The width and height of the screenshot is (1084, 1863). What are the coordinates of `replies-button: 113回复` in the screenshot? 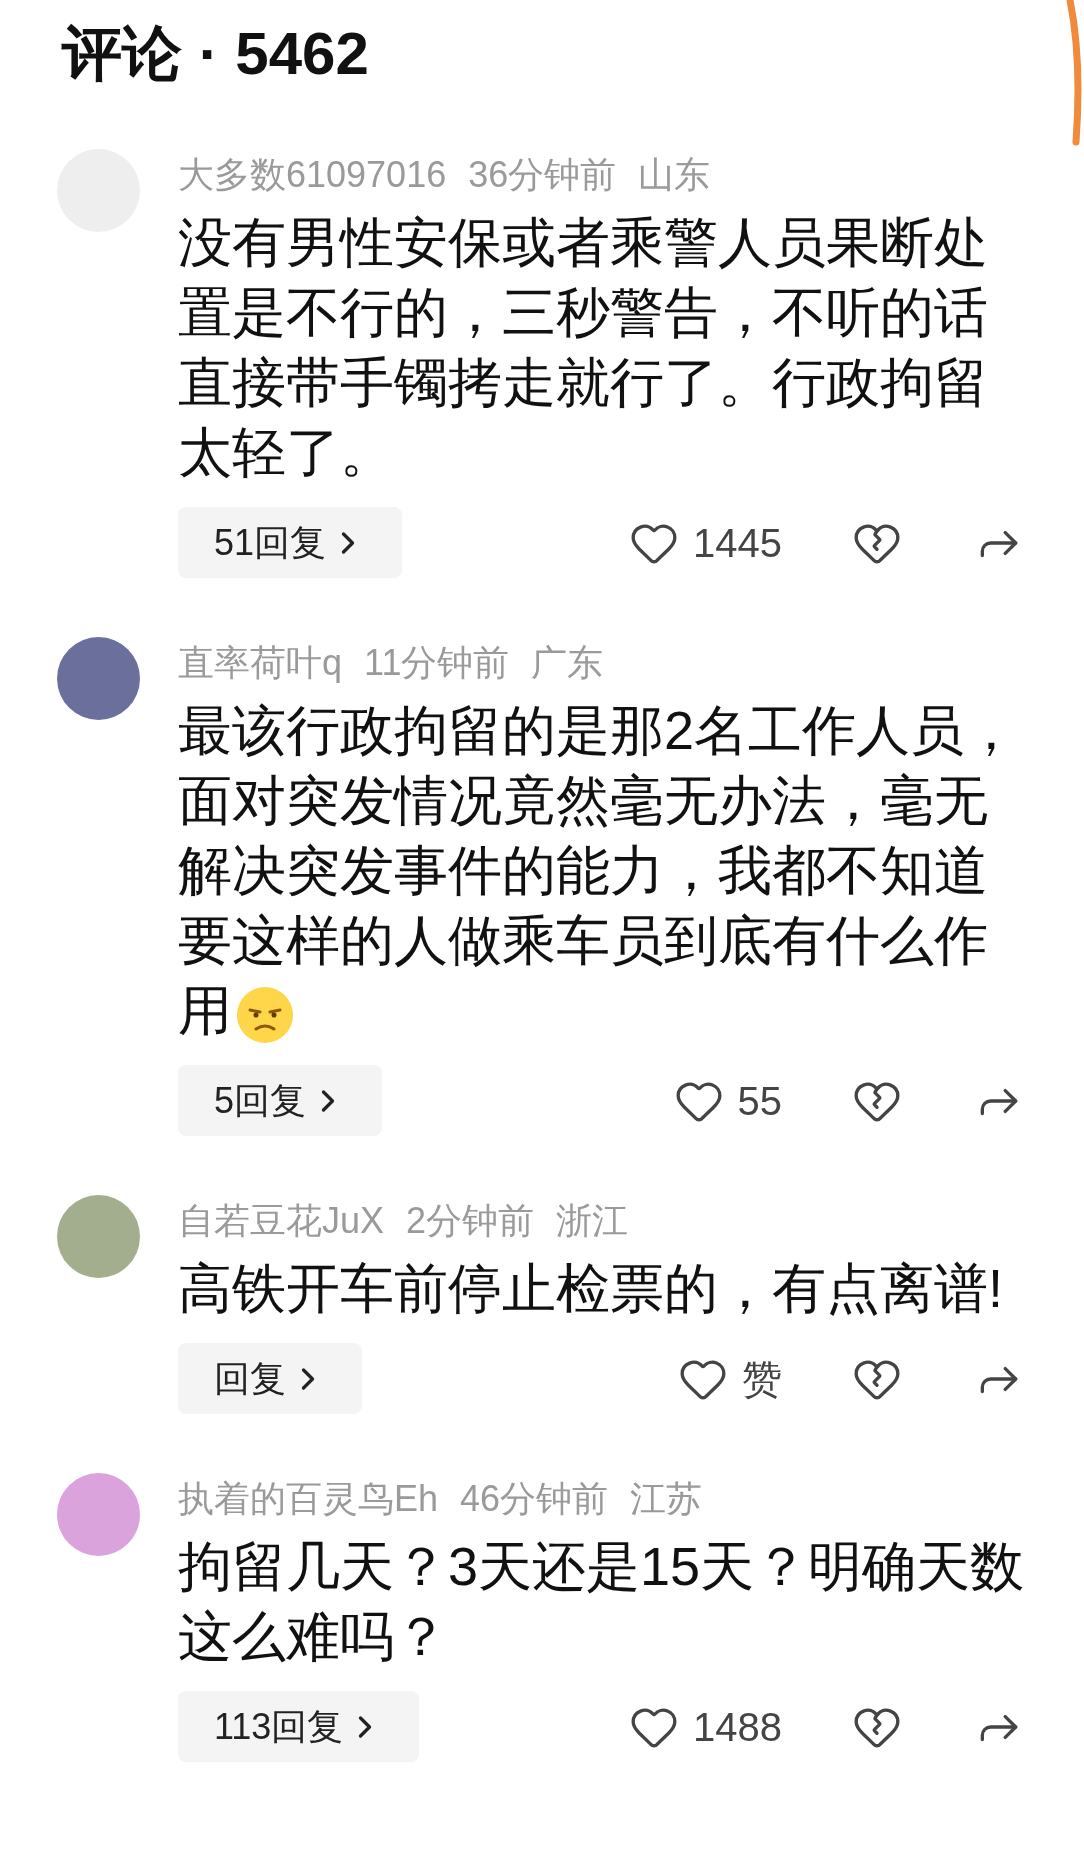 It's located at (299, 1726).